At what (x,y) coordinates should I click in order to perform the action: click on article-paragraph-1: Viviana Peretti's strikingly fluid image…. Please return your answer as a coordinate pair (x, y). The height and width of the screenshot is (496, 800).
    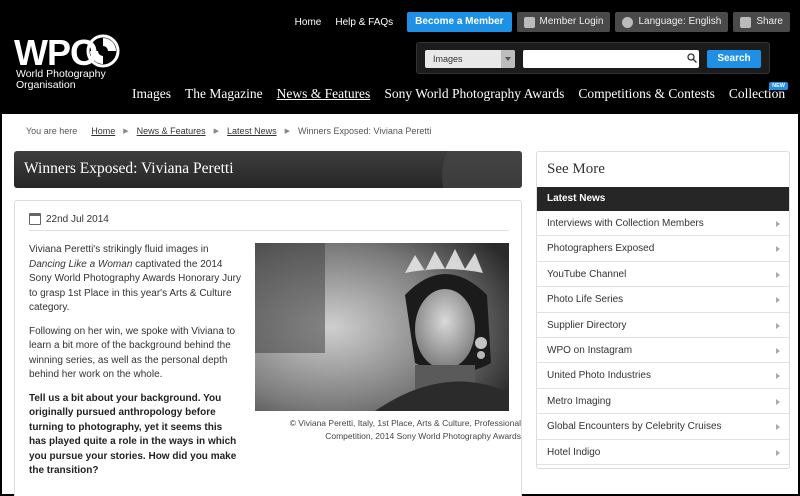
    Looking at the image, I should click on (135, 279).